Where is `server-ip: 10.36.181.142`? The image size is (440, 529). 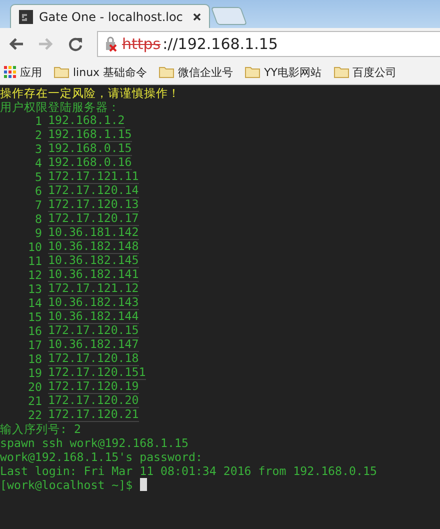
server-ip: 10.36.181.142 is located at coordinates (93, 233).